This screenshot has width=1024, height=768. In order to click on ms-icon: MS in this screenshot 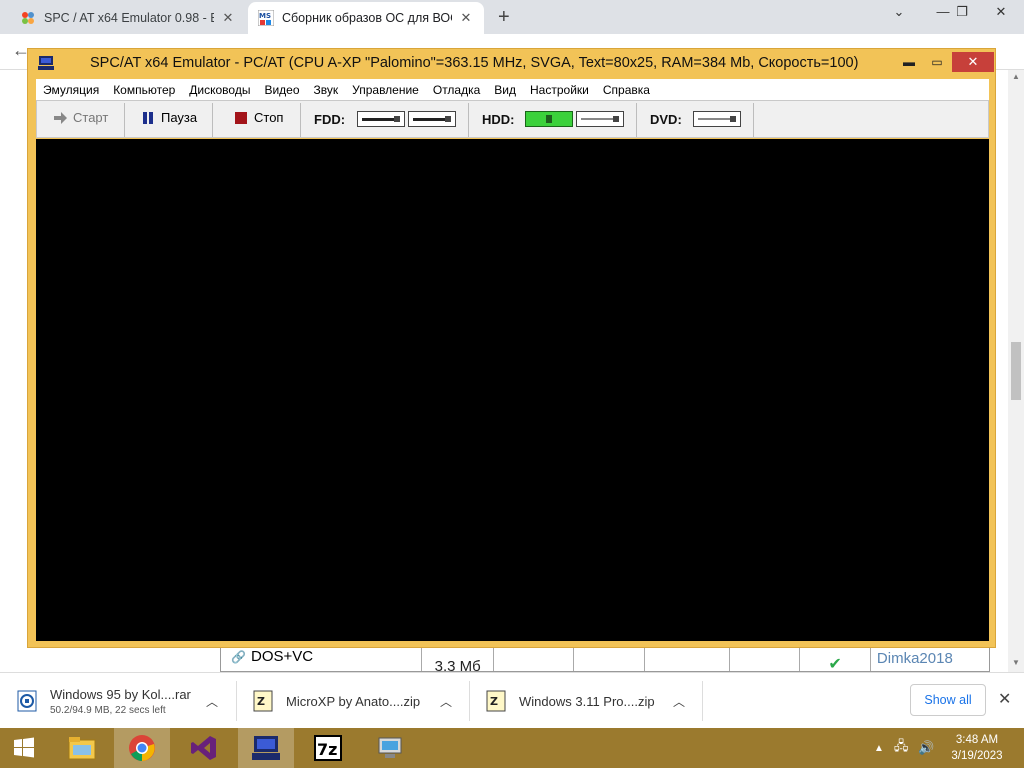, I will do `click(266, 18)`.